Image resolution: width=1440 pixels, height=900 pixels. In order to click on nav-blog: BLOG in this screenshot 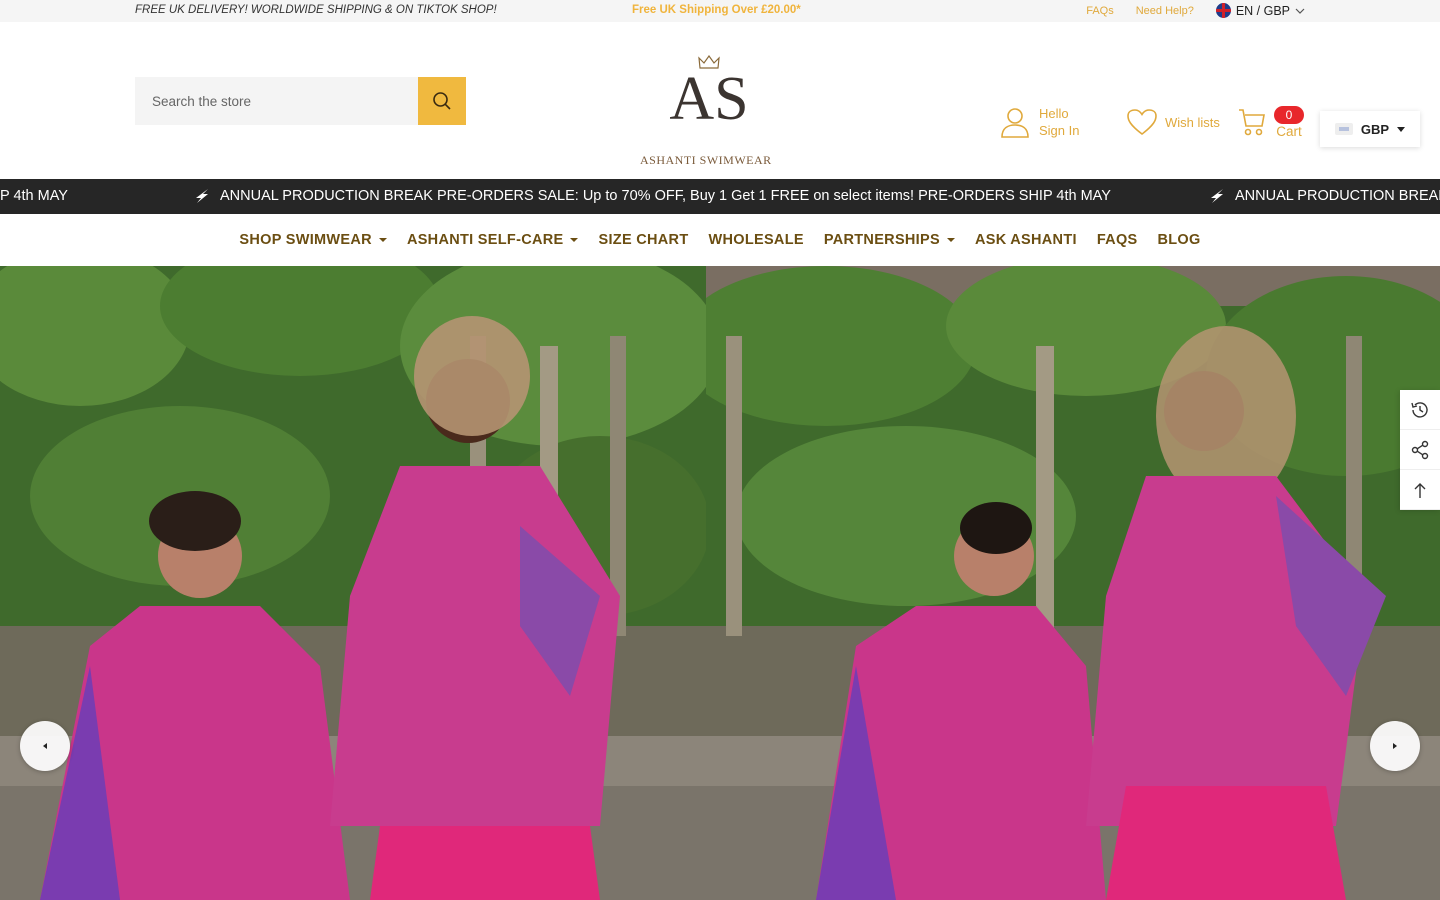, I will do `click(1179, 240)`.